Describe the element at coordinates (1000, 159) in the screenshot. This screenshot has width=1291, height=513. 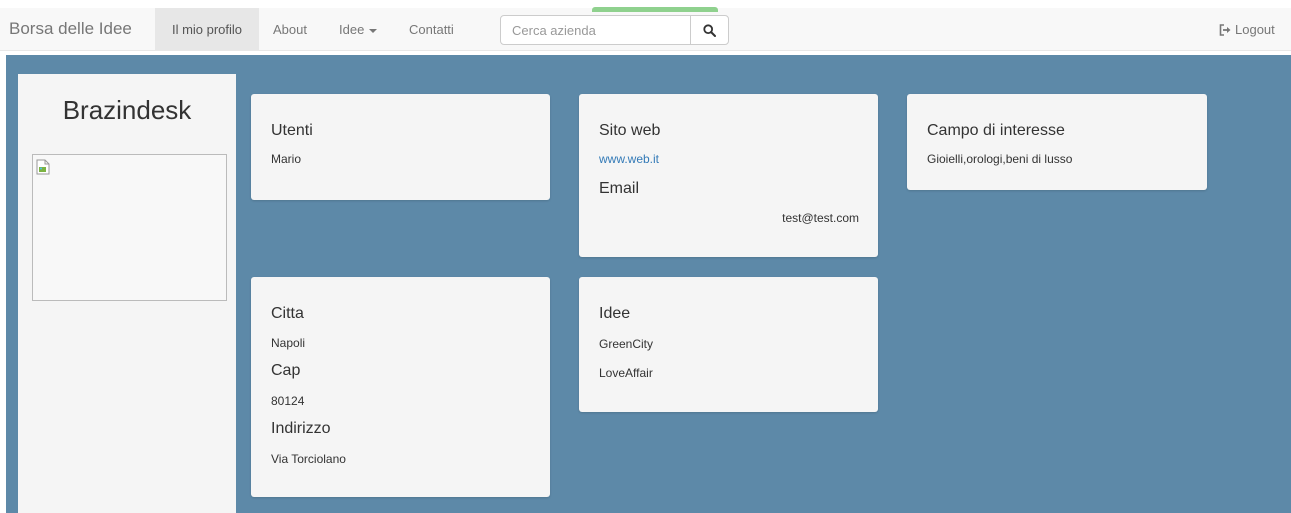
I see `campo-interesse-value: Gioielli,orologi,beni di lusso` at that location.